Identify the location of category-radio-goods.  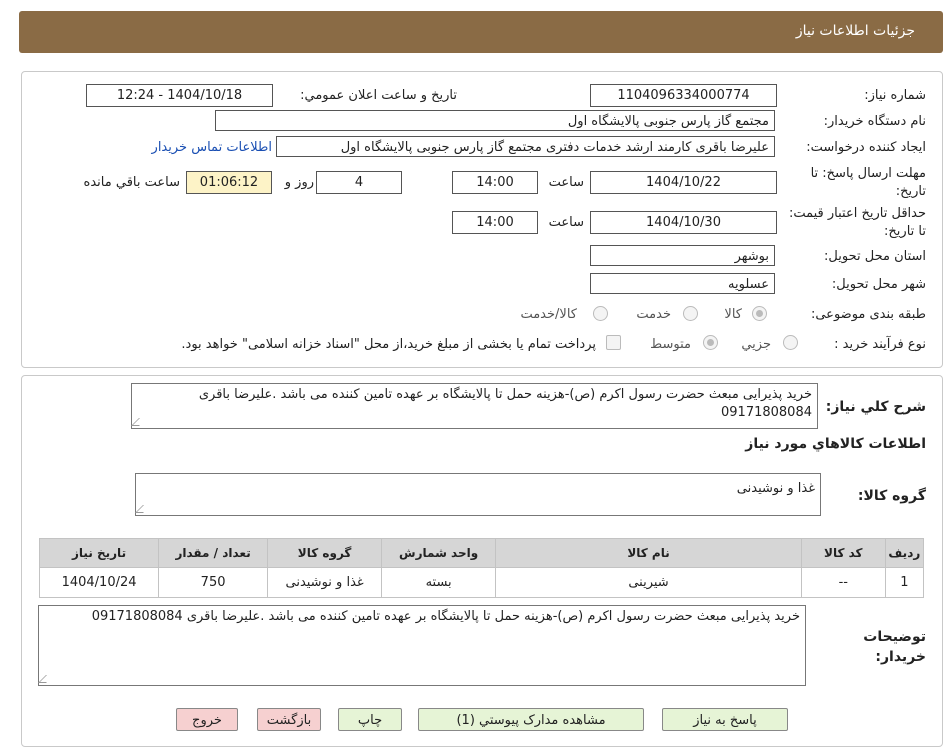
(759, 313).